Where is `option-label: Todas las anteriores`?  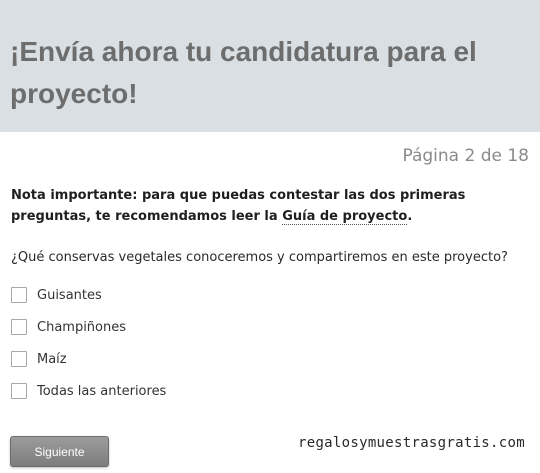
option-label: Todas las anteriores is located at coordinates (102, 391).